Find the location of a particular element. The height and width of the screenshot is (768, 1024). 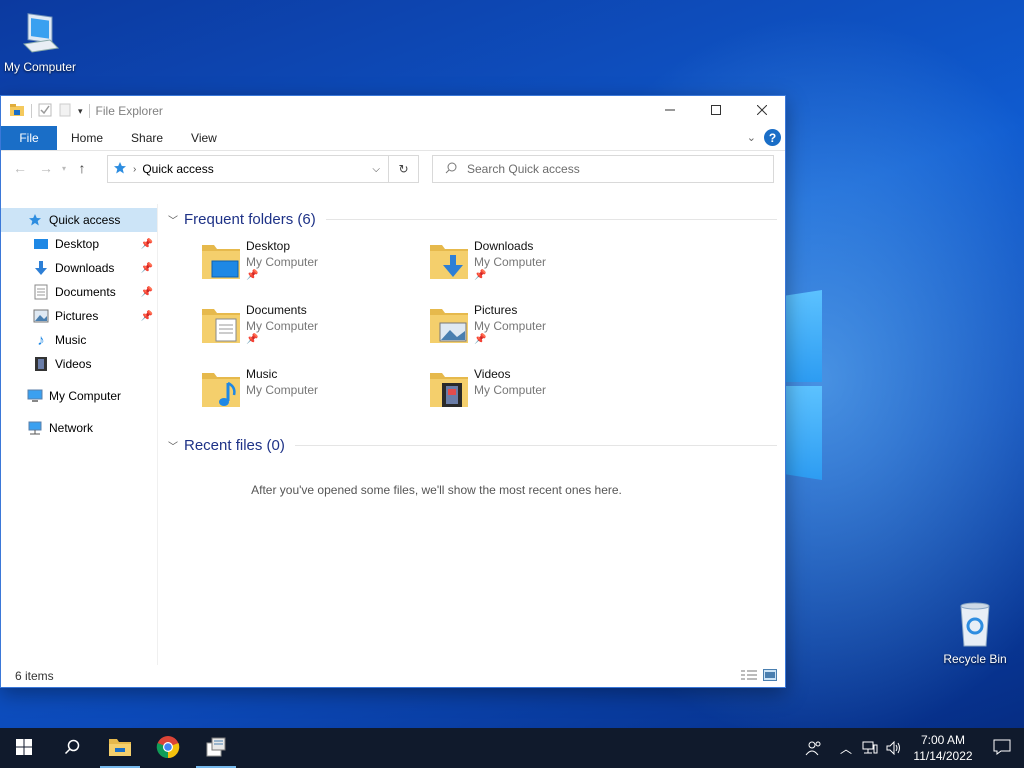

chevron-up-icon: ︿ is located at coordinates (846, 748).